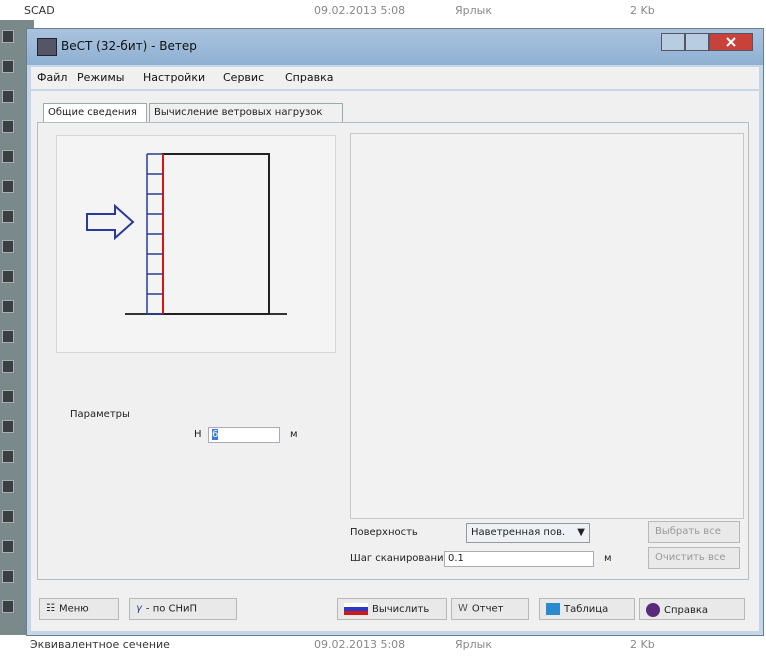  What do you see at coordinates (463, 608) in the screenshot?
I see `report-icon: W` at bounding box center [463, 608].